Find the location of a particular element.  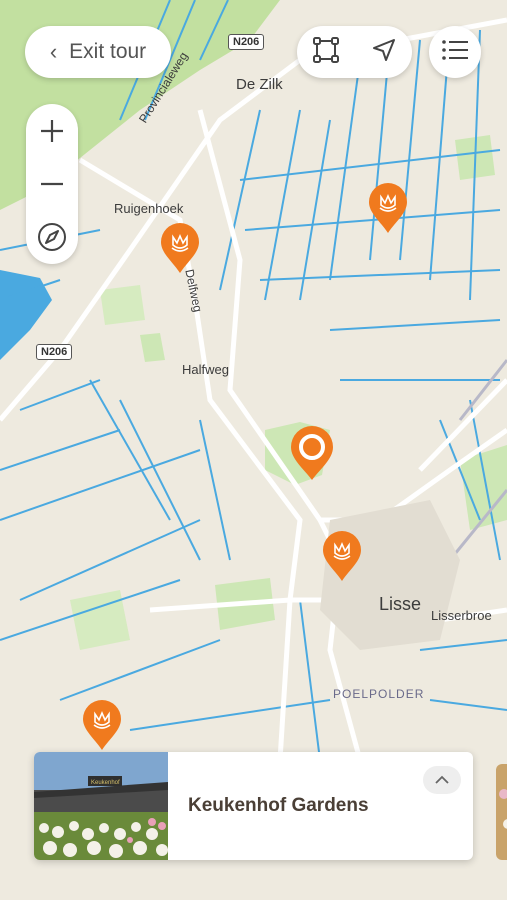

place-label-poelpolder: POELPOLDER is located at coordinates (379, 694).